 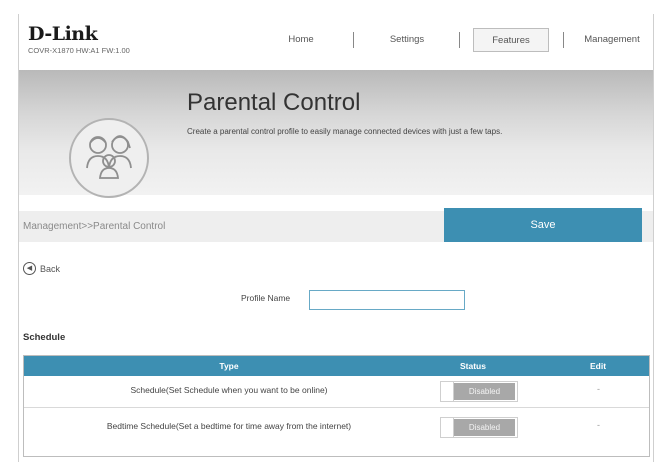 I want to click on column-header-type: Type, so click(x=229, y=366).